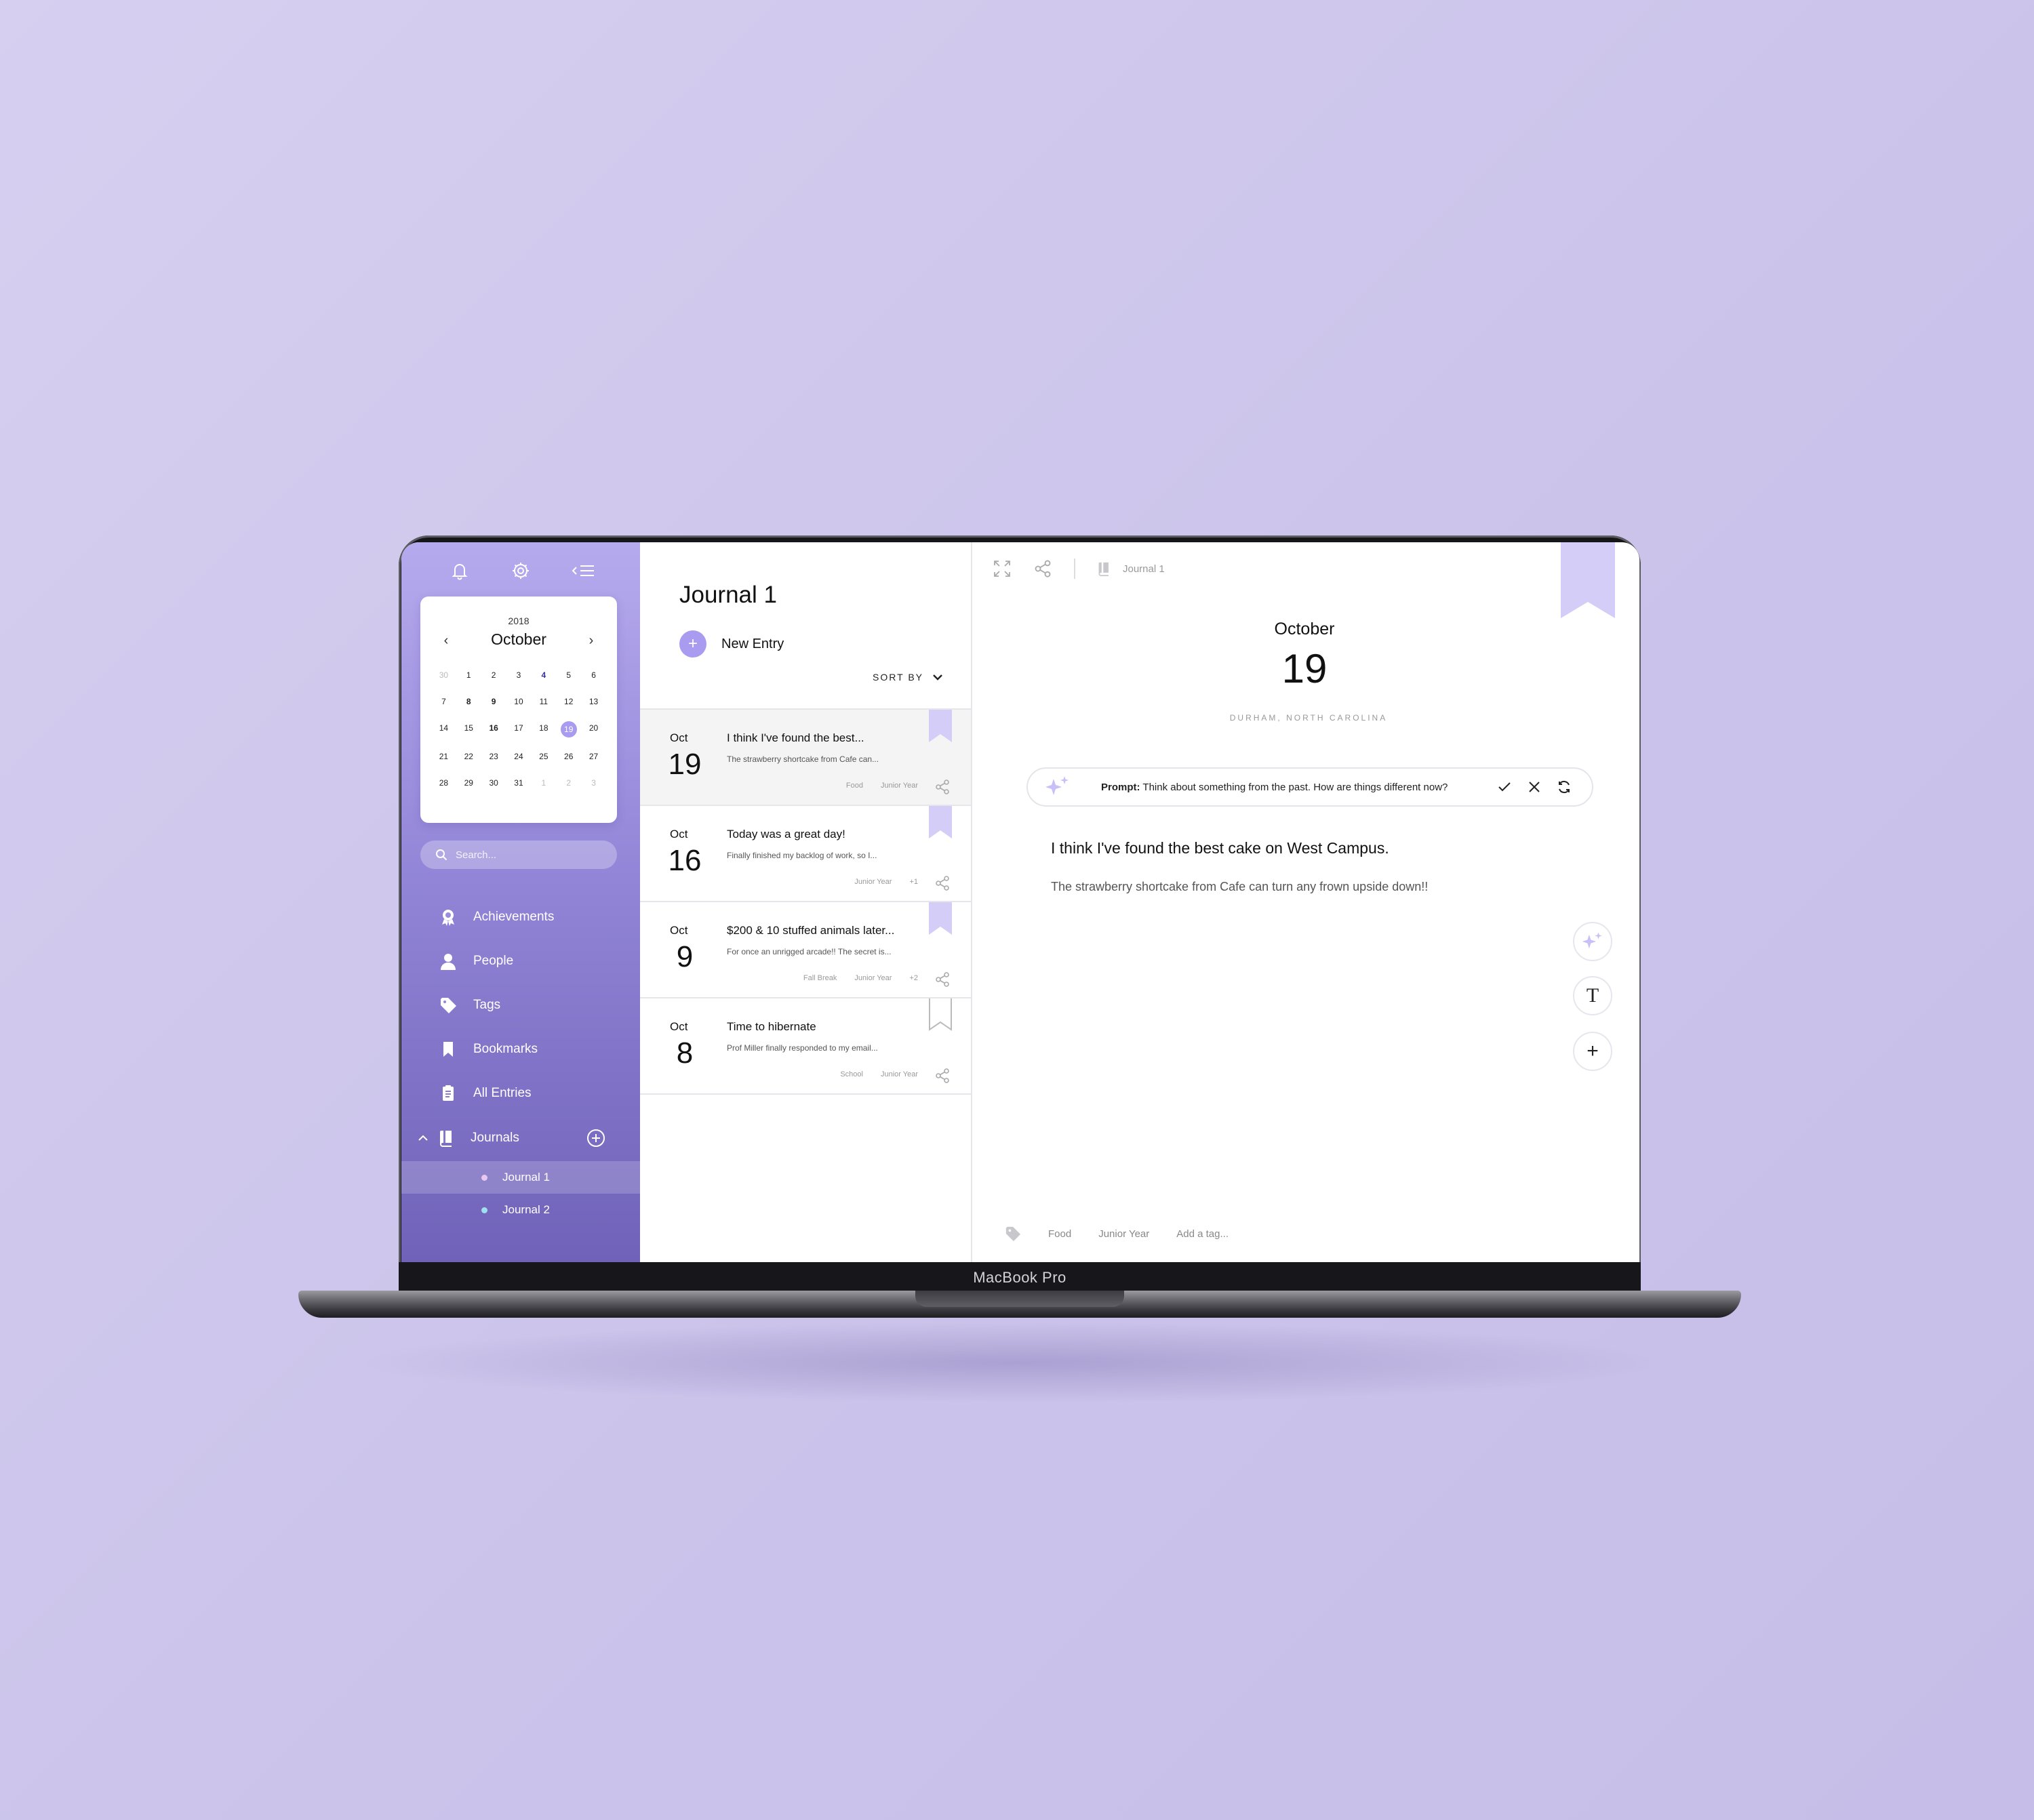  Describe the element at coordinates (468, 728) in the screenshot. I see `calendar-day: 15` at that location.